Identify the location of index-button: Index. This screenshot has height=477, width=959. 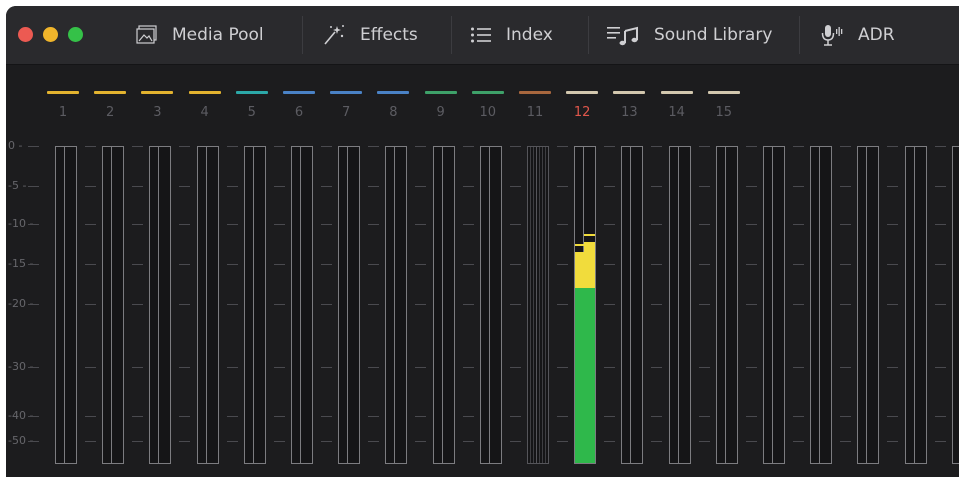
(511, 35).